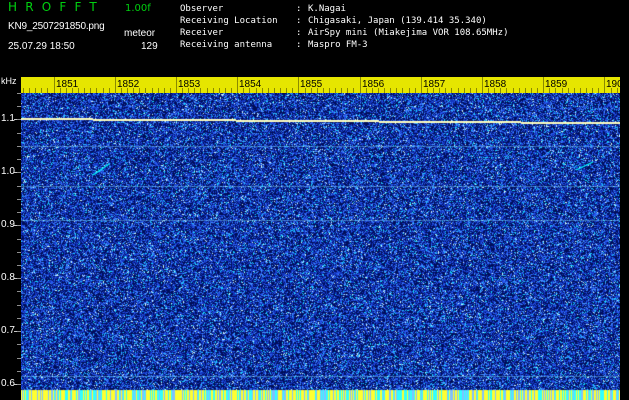 The height and width of the screenshot is (400, 629). I want to click on frequency-label: 0.6, so click(8, 383).